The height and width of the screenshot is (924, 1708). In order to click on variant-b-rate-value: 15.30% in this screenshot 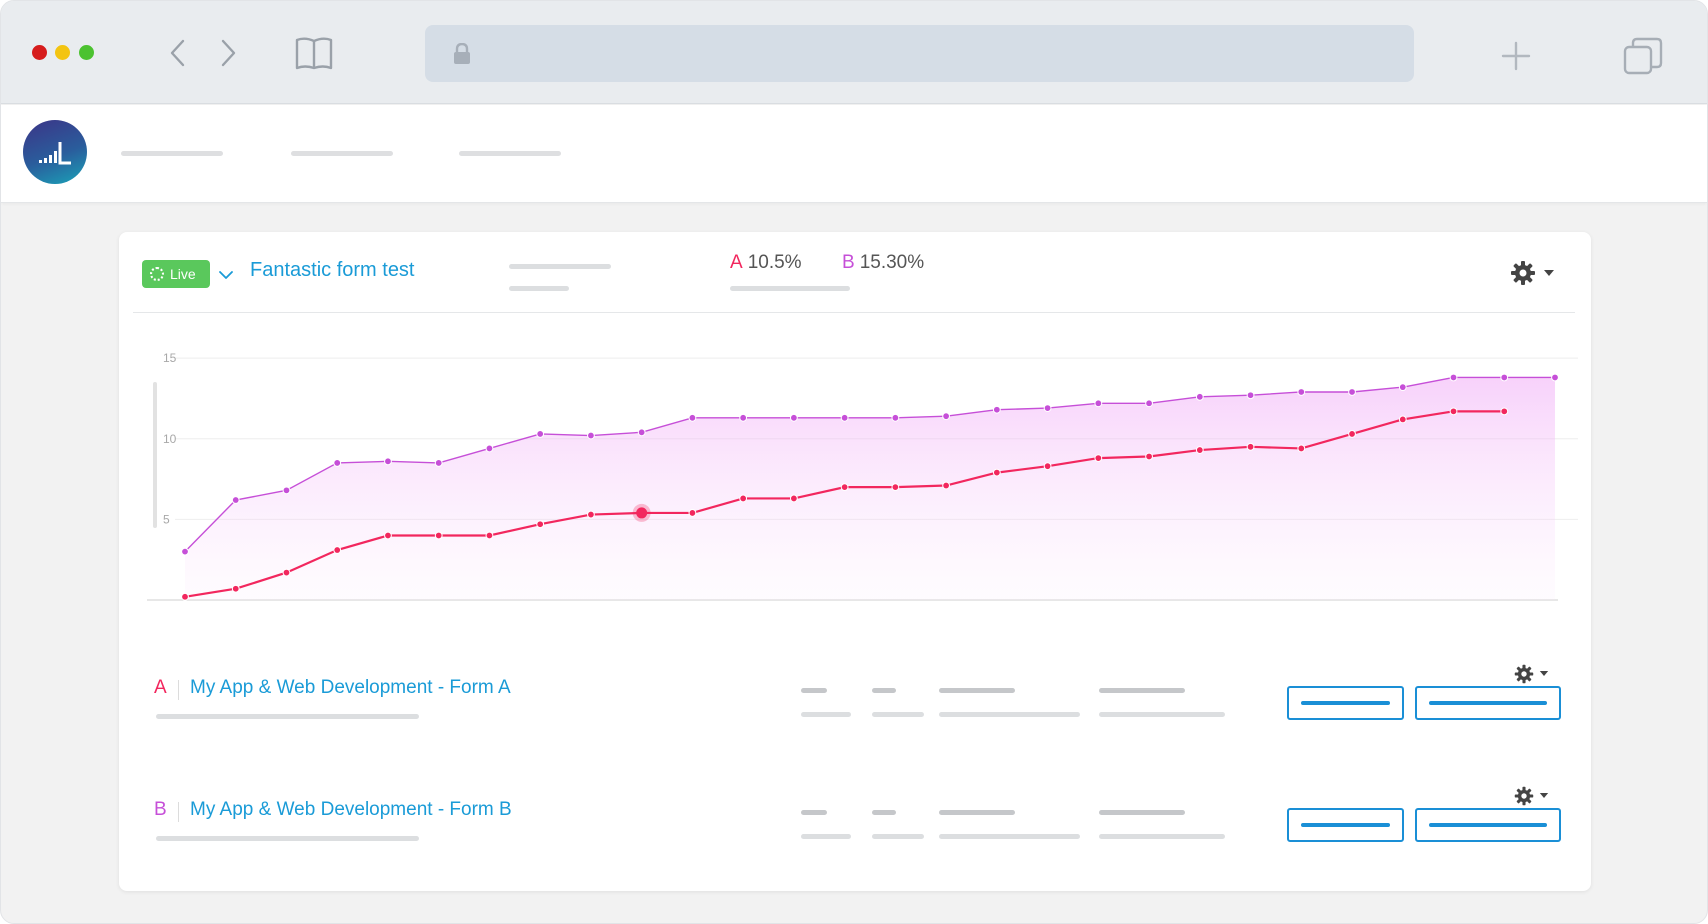, I will do `click(892, 262)`.